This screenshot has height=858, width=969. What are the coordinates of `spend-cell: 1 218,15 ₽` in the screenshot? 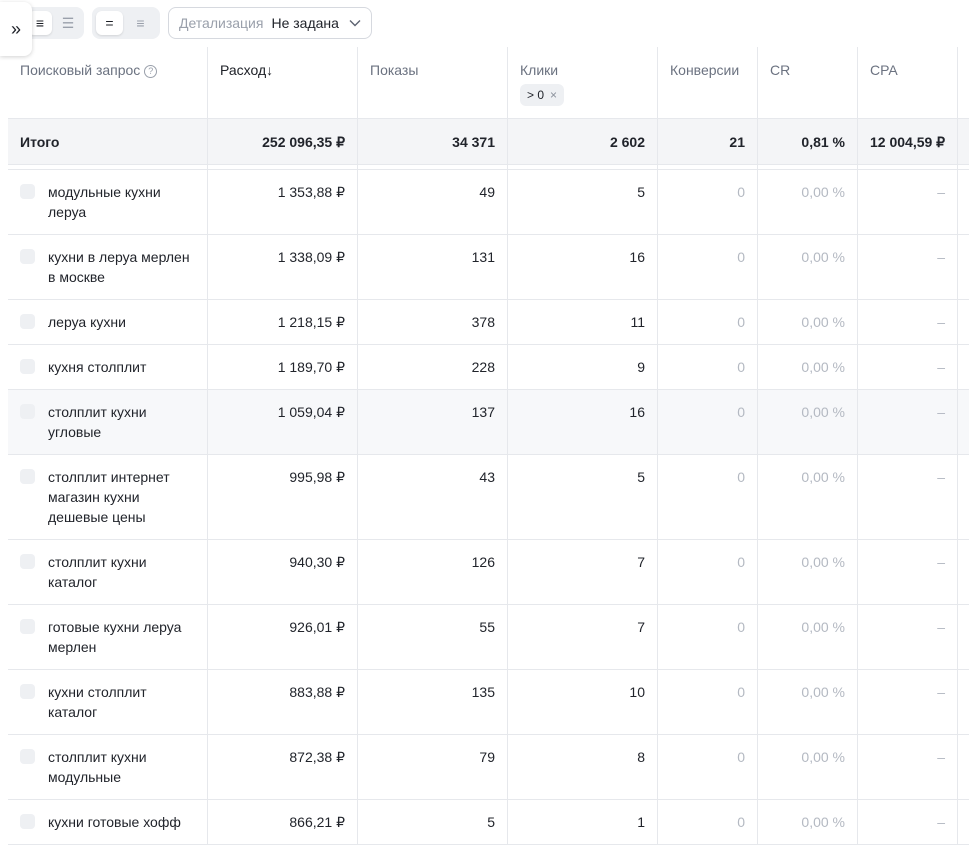 It's located at (283, 322).